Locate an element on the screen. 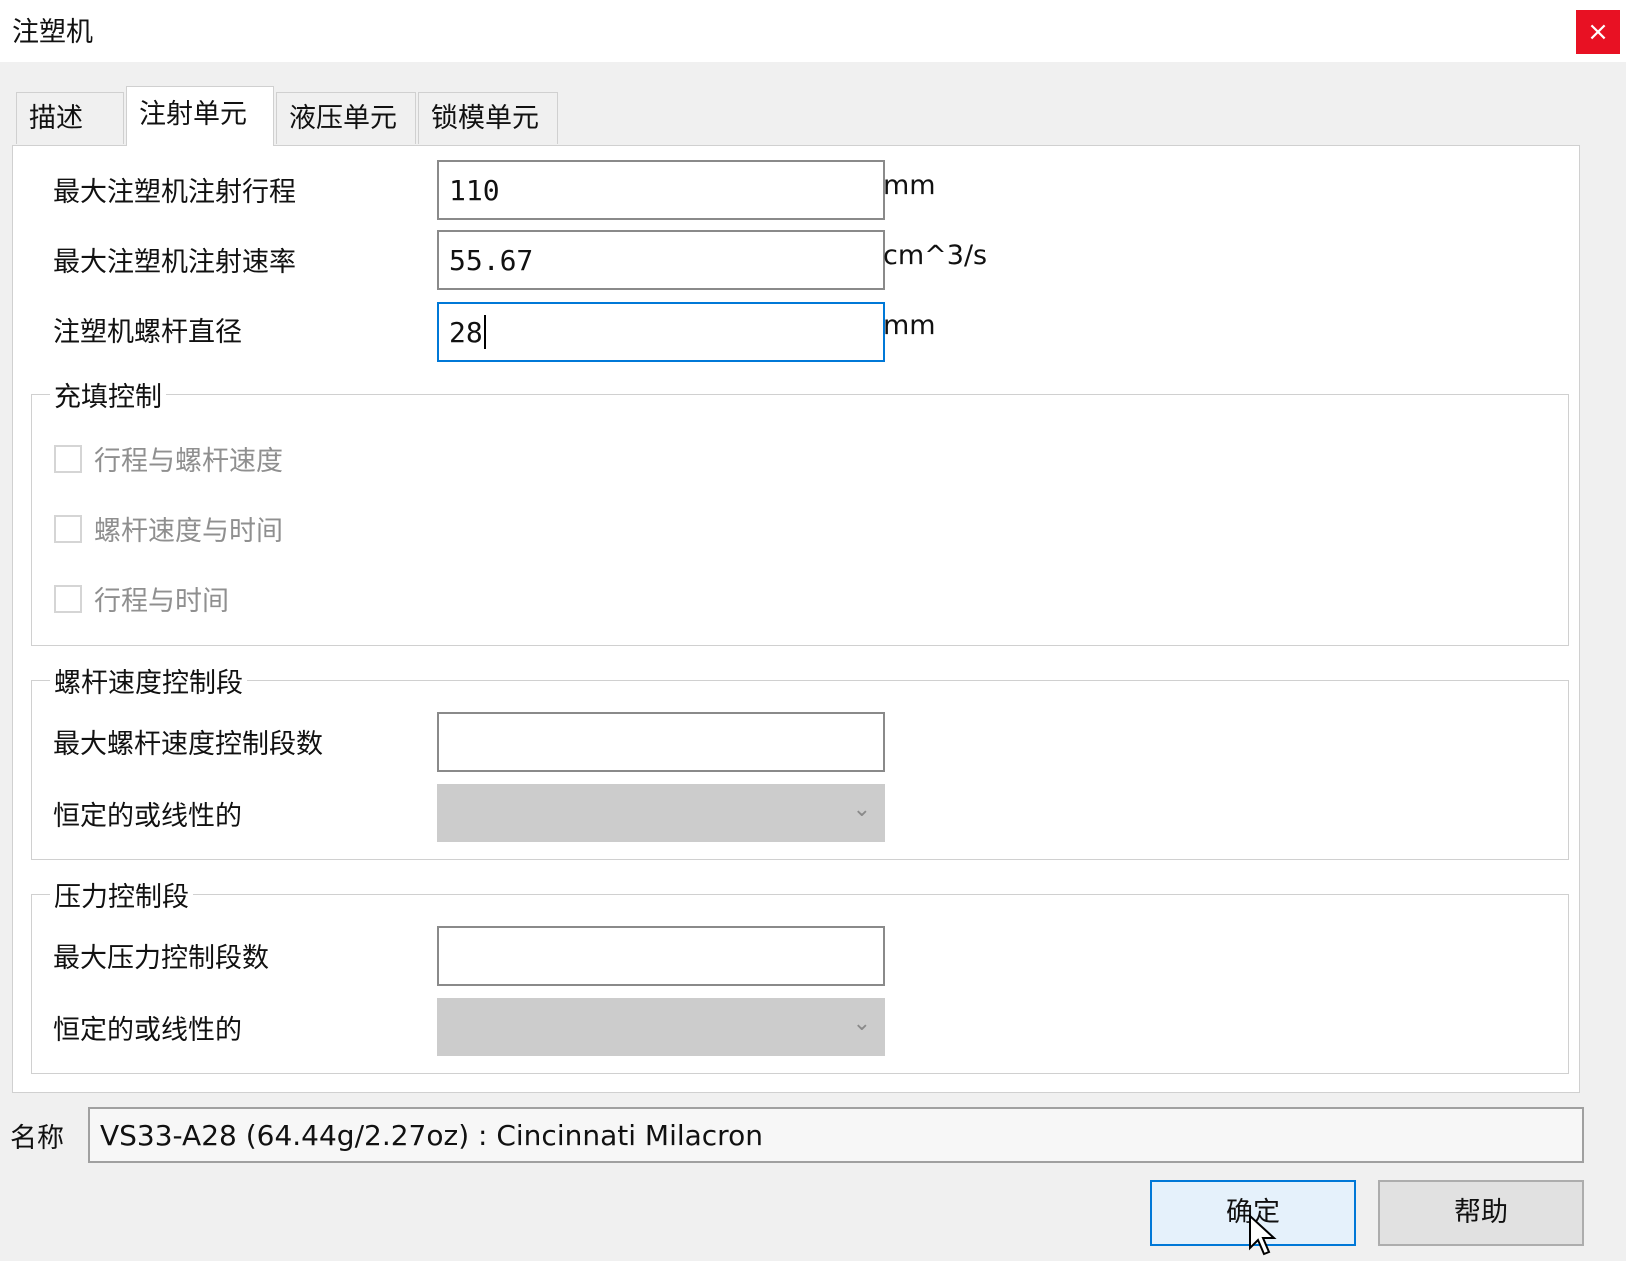 This screenshot has width=1626, height=1261. tab-hydraulic-unit: 液压单元 is located at coordinates (346, 118).